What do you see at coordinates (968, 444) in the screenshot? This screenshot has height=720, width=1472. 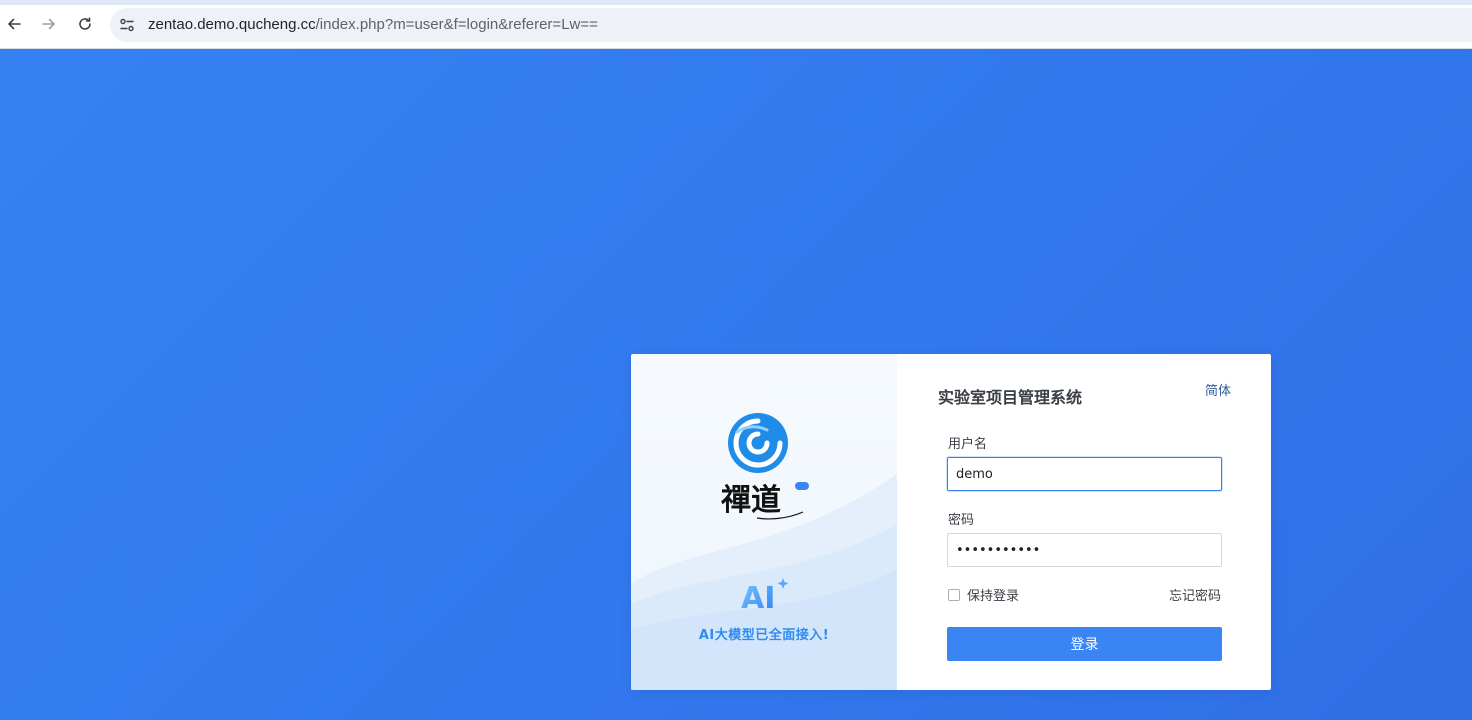 I see `username-label: 用户名` at bounding box center [968, 444].